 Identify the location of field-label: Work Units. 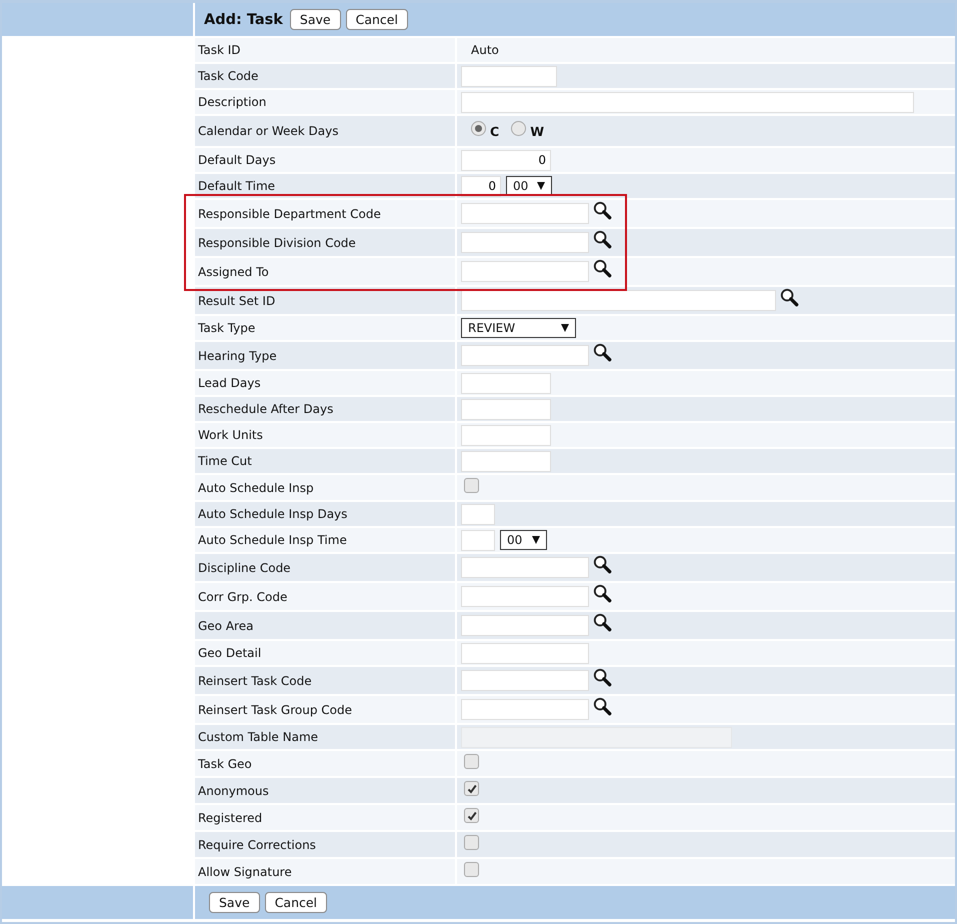
(326, 435).